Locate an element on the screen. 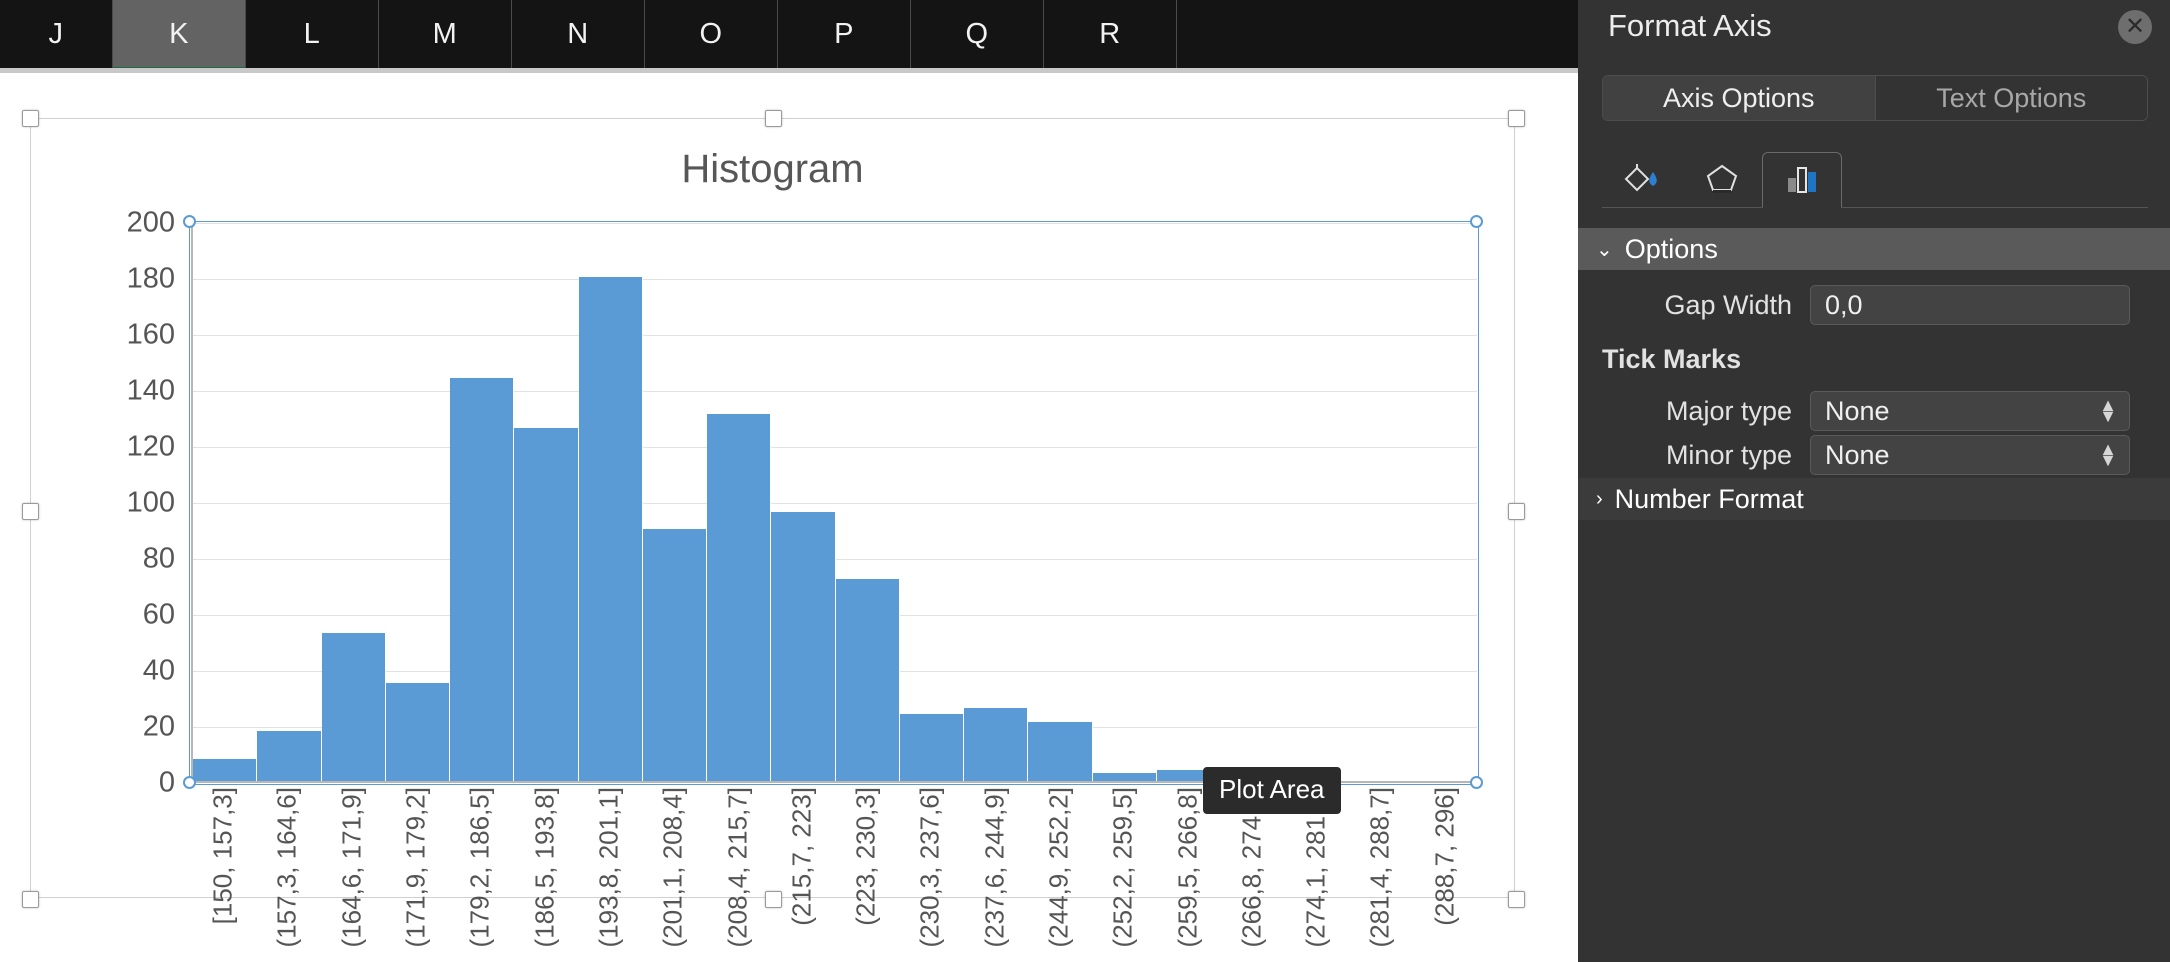  minor-type-select: None ▲ ▼ is located at coordinates (1970, 455).